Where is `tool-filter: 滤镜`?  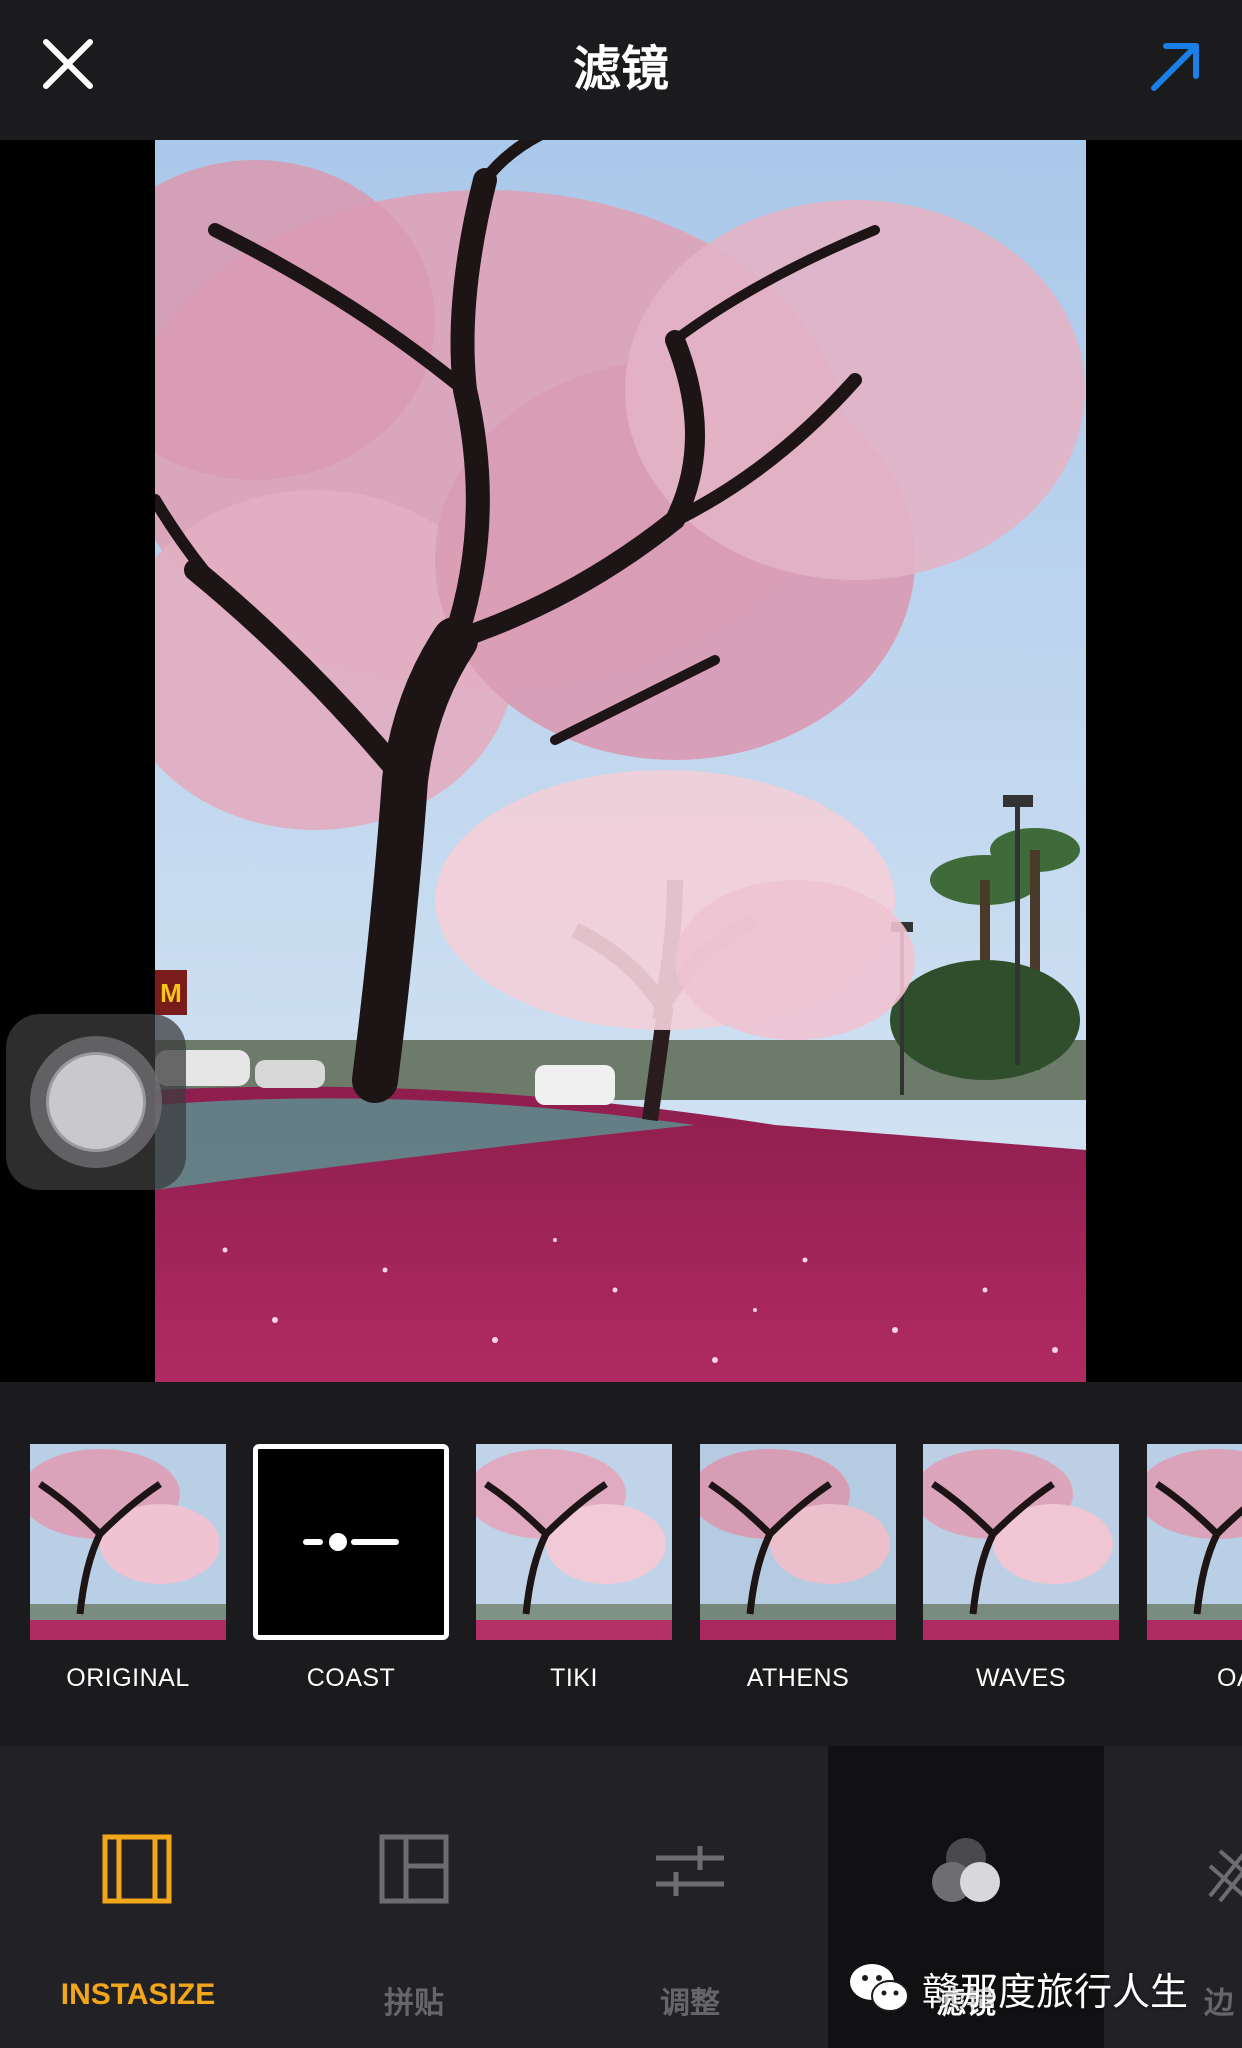
tool-filter: 滤镜 is located at coordinates (966, 1897).